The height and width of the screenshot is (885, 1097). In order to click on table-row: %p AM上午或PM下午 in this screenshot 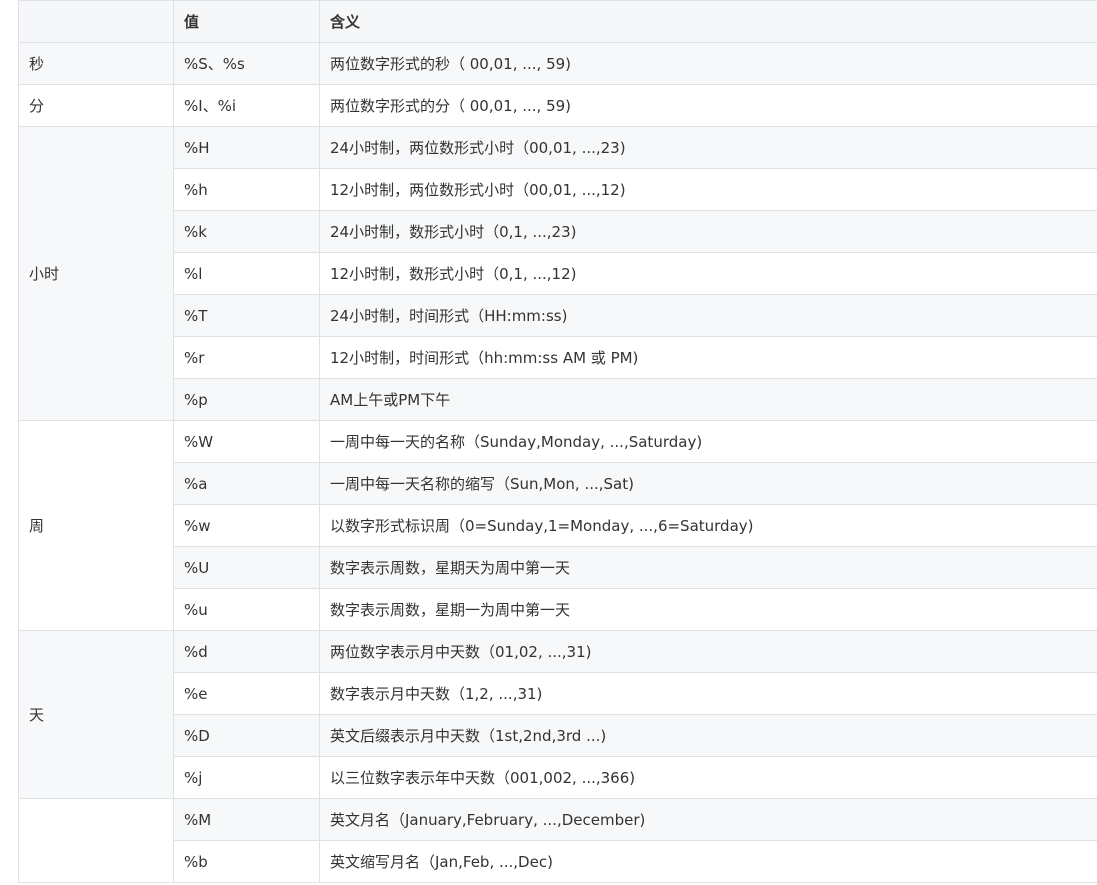, I will do `click(558, 399)`.